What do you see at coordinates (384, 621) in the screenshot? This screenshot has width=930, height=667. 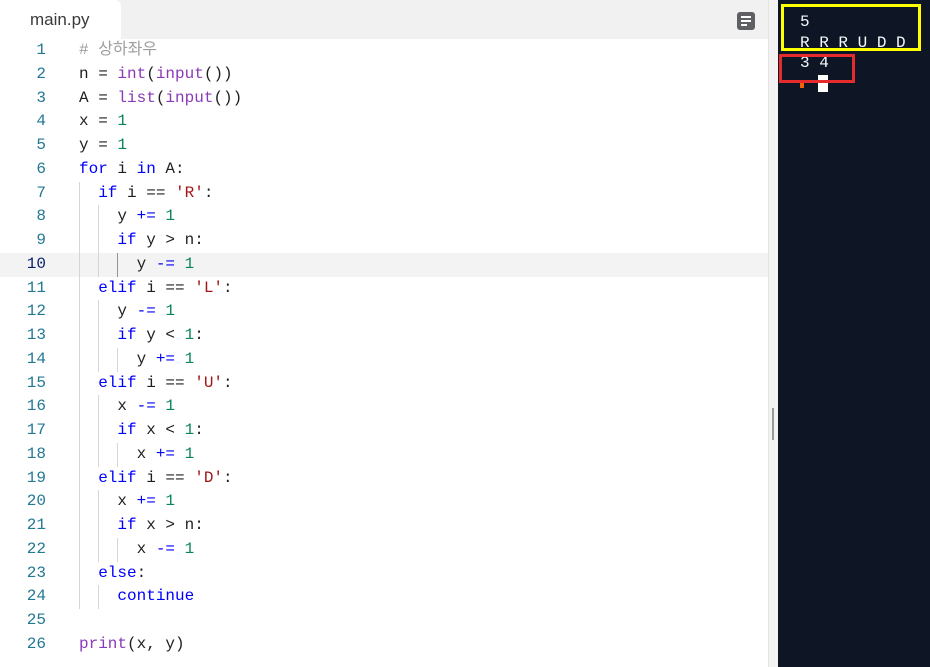 I see `code-line: 25` at bounding box center [384, 621].